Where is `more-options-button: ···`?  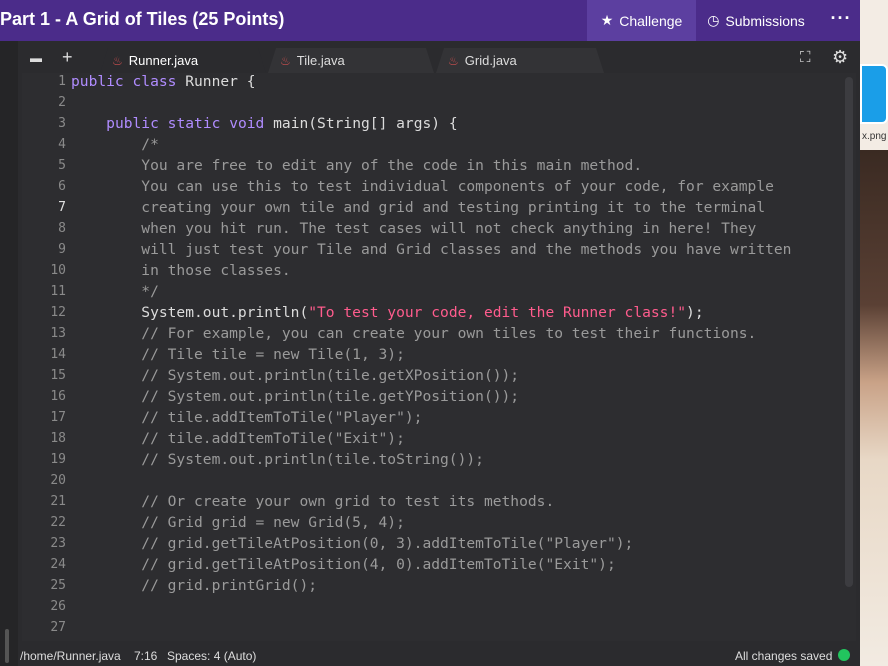
more-options-button: ··· is located at coordinates (841, 20).